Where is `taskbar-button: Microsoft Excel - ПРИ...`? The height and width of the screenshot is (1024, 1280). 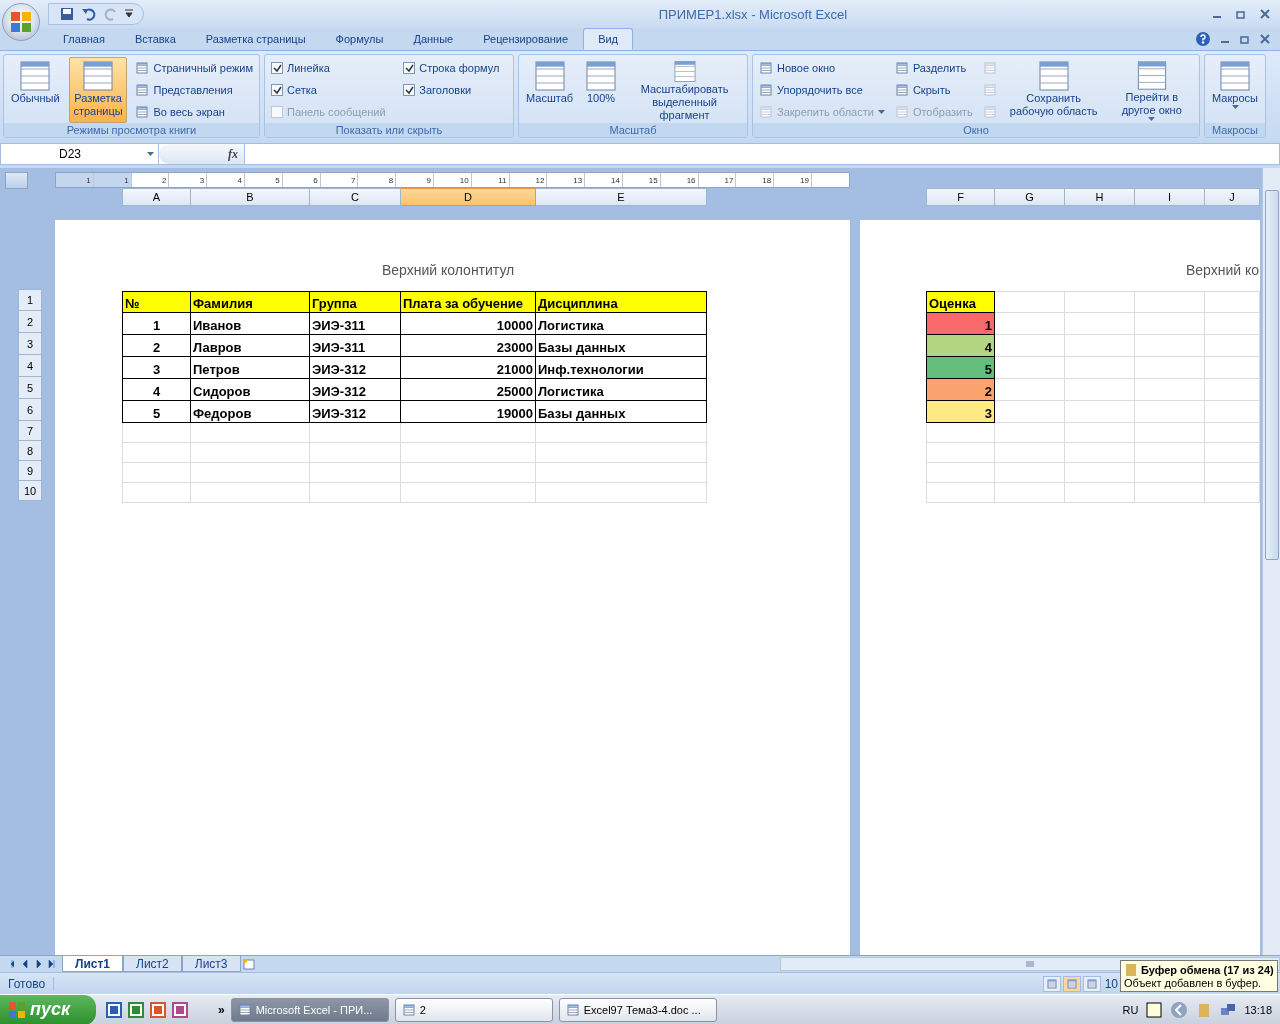
taskbar-button: Microsoft Excel - ПРИ... is located at coordinates (309, 1009).